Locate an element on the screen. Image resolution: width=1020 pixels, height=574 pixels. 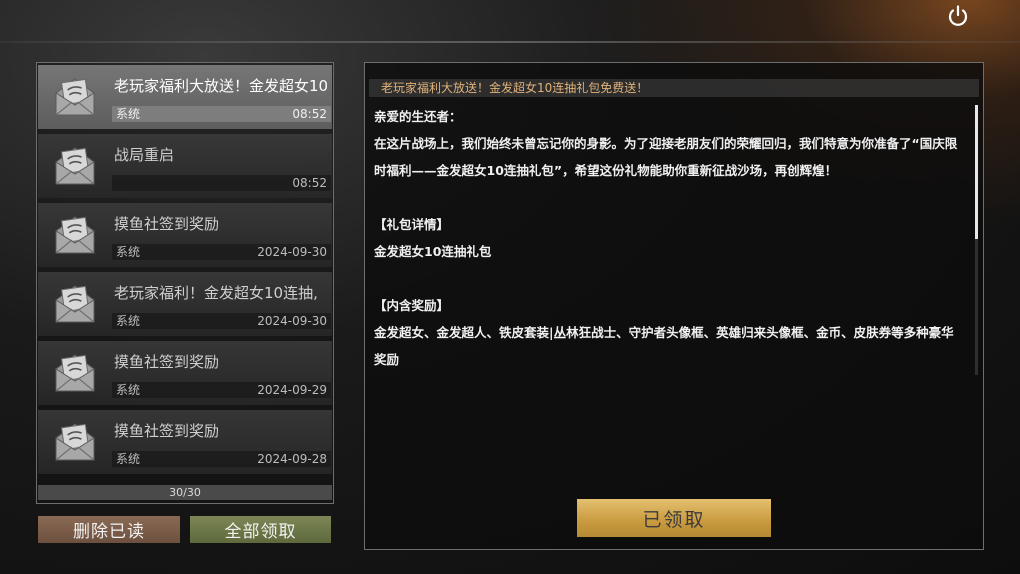
mail-item: 老玩家福利大放送！金发超女10 系统 08:52 is located at coordinates (185, 97).